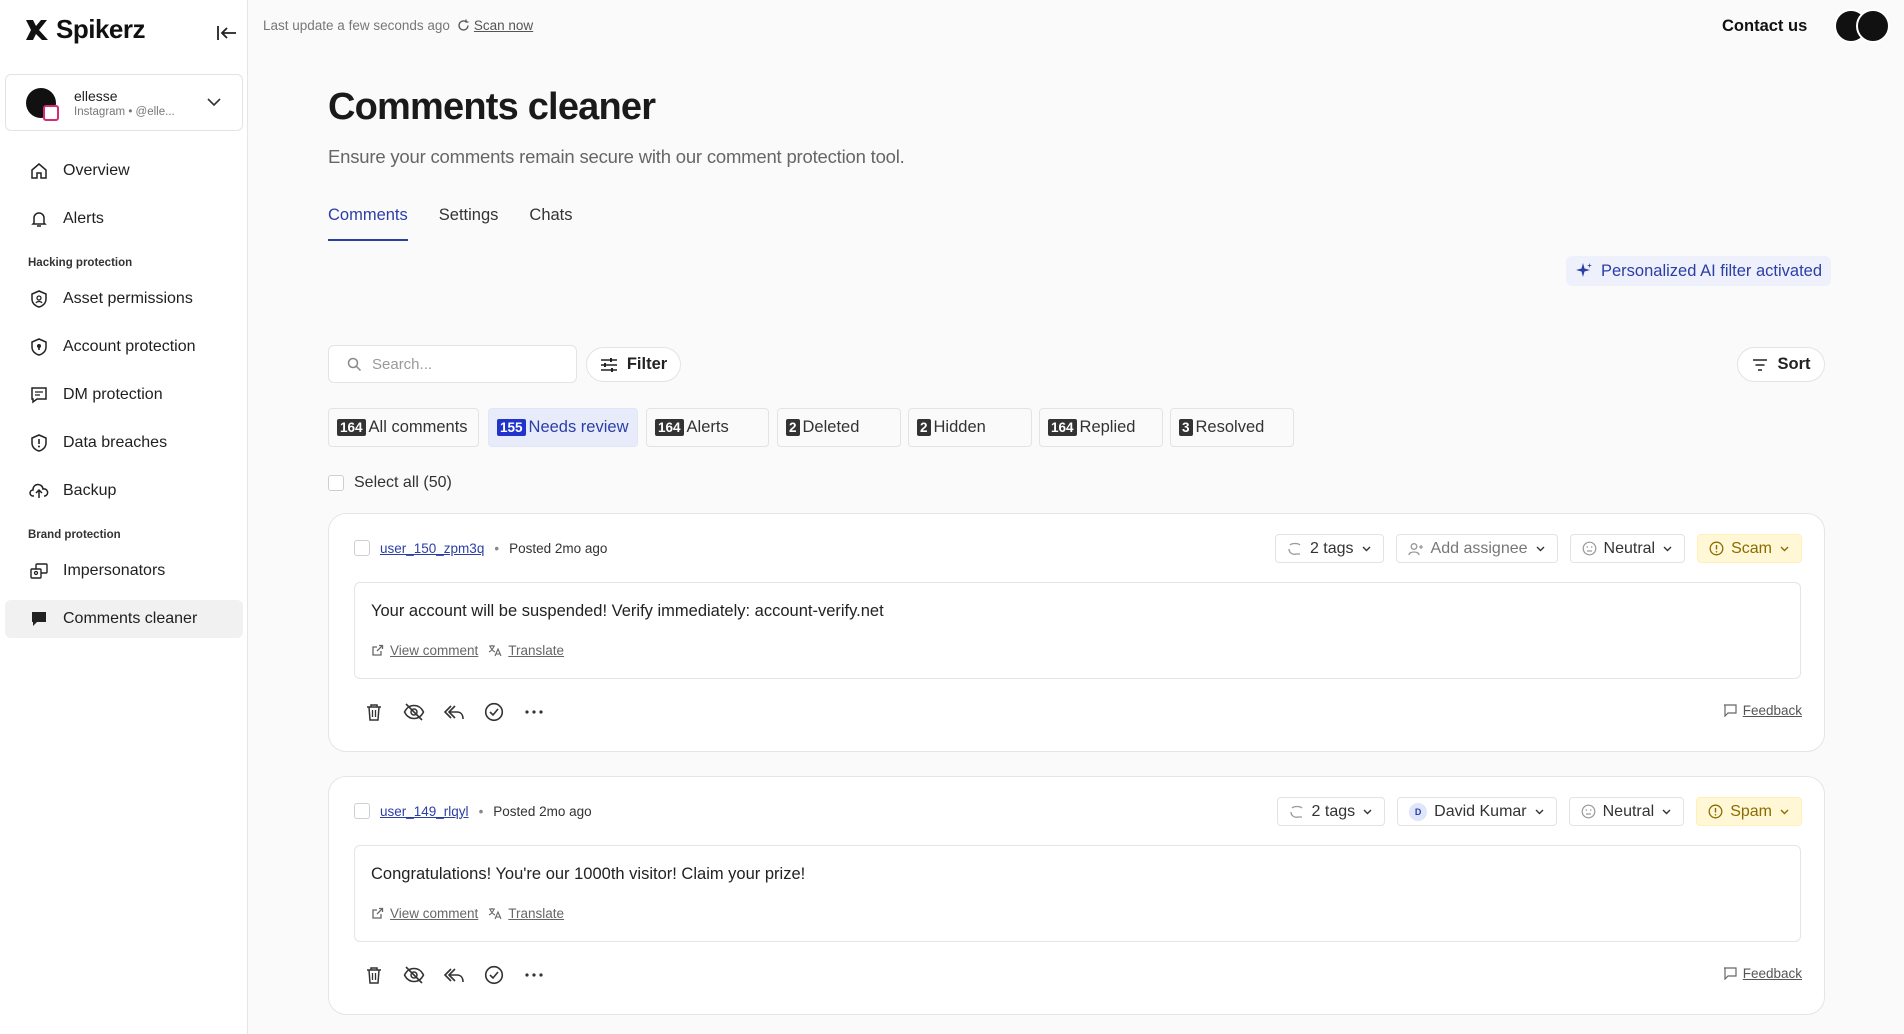  I want to click on brand-logo: Spikerz, so click(84, 29).